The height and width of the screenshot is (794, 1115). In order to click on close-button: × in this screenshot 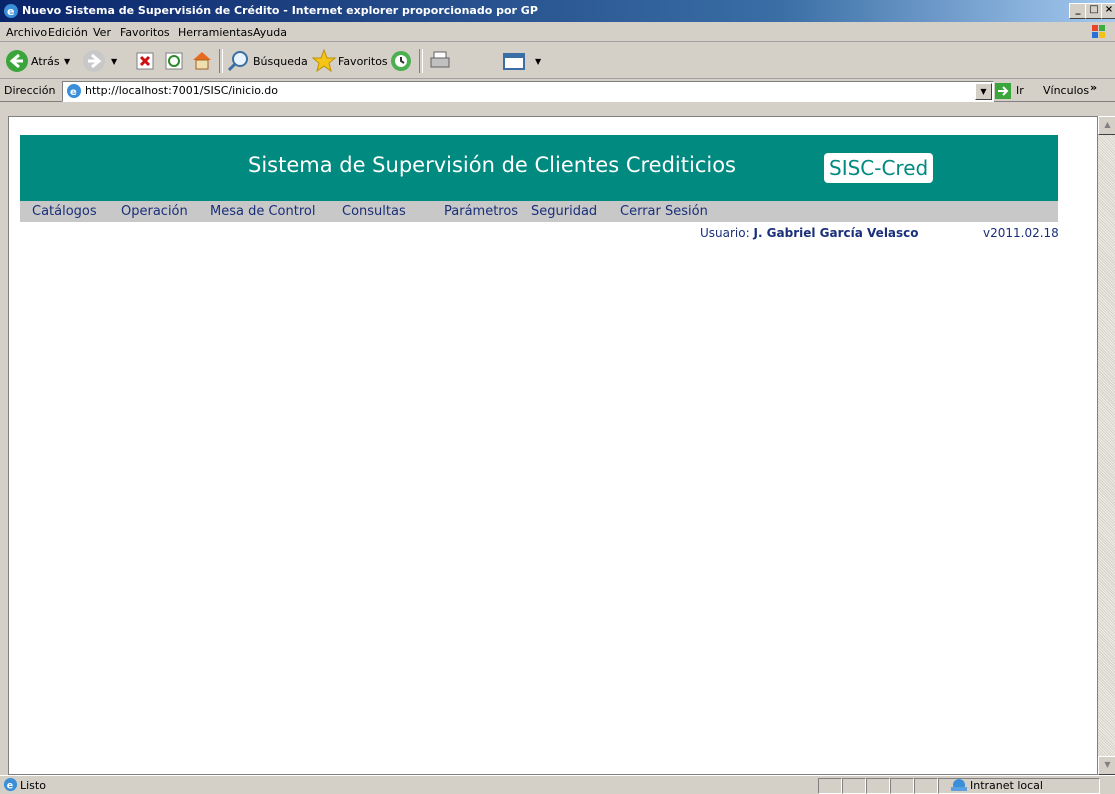, I will do `click(1108, 11)`.